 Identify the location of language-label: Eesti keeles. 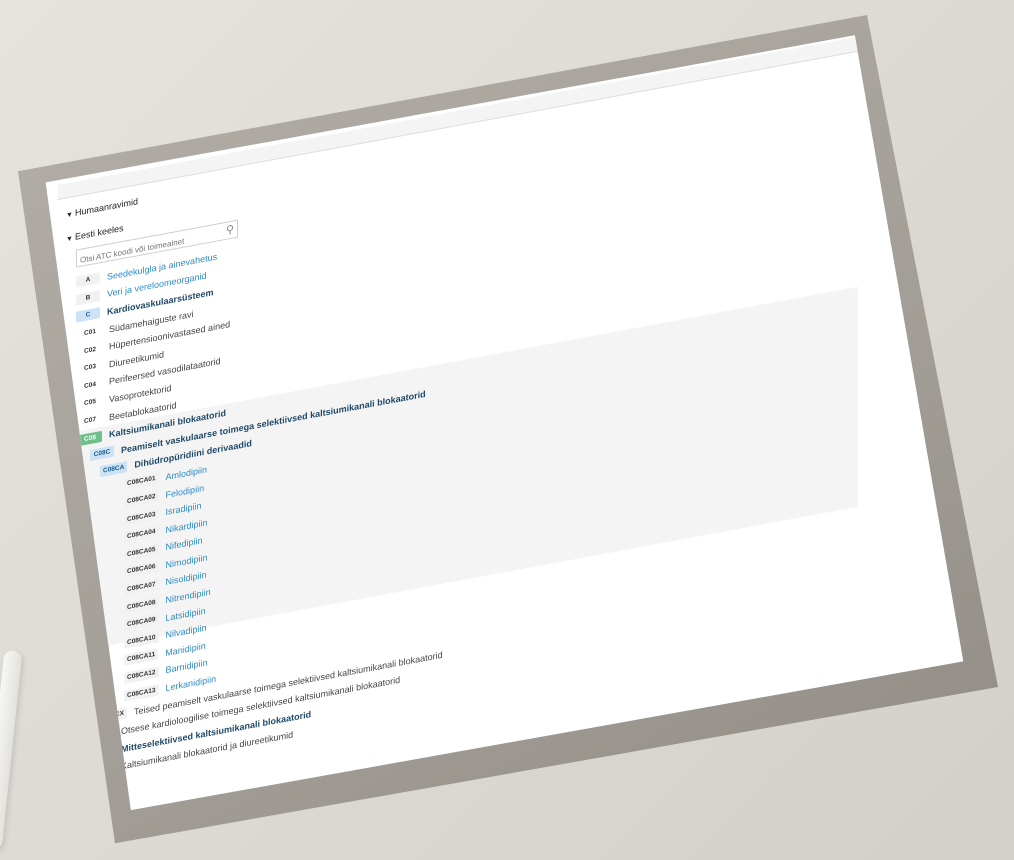
(99, 232).